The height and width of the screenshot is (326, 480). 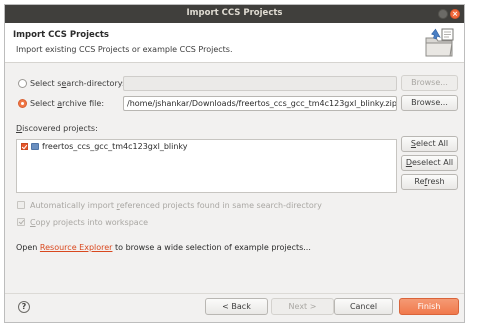 I want to click on archive-file-label: Select archive file:, so click(x=67, y=103).